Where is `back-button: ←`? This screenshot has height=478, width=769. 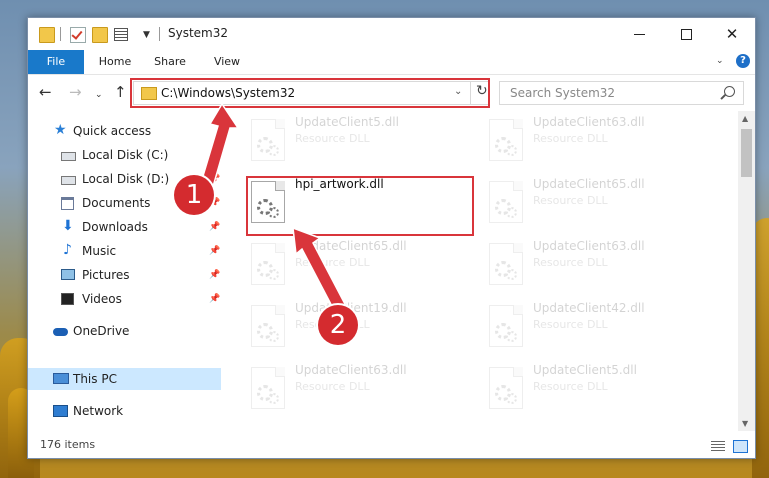 back-button: ← is located at coordinates (45, 92).